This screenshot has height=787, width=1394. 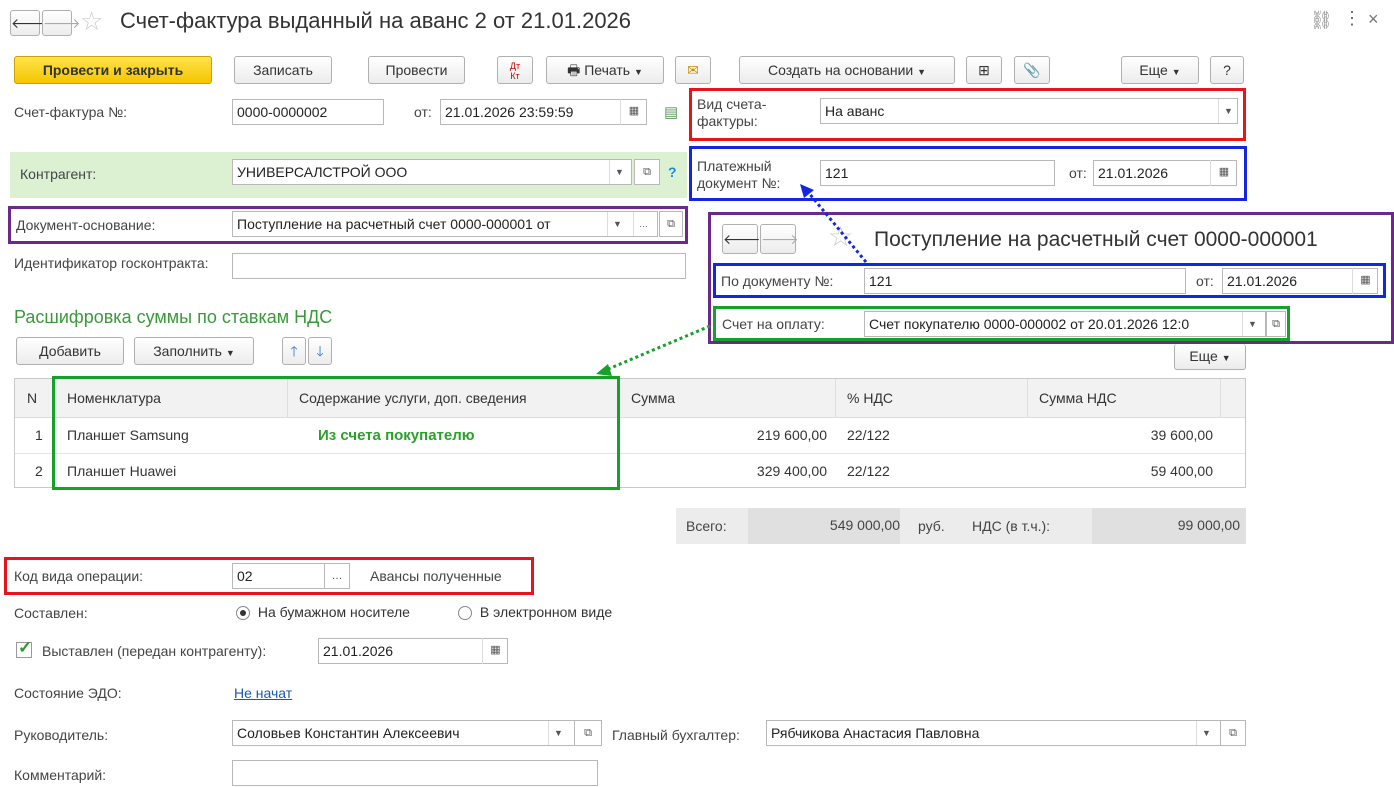 I want to click on accountant-field: Рябчикова Анастасия Павловна, so click(x=1006, y=733).